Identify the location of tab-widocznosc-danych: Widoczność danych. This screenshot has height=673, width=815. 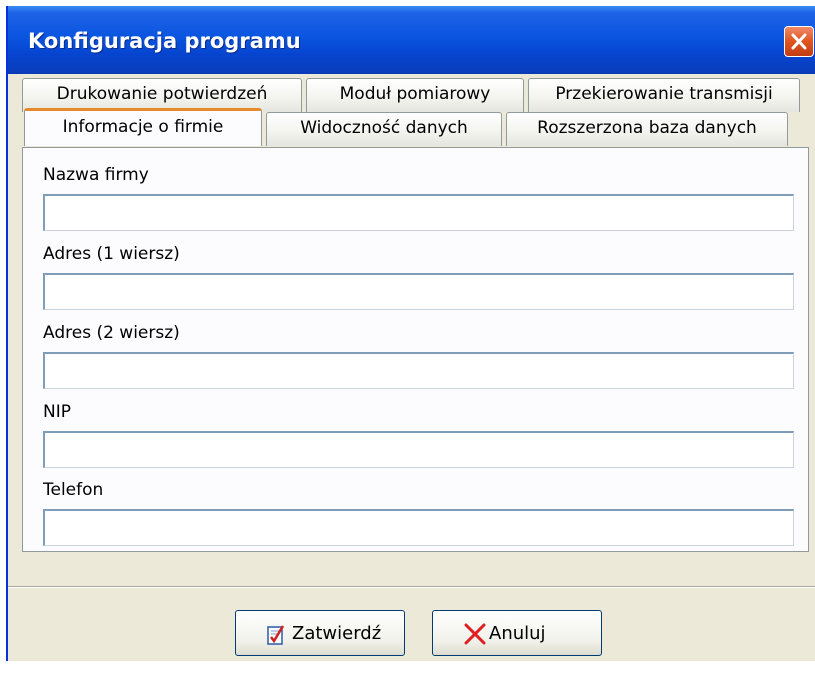
(384, 129).